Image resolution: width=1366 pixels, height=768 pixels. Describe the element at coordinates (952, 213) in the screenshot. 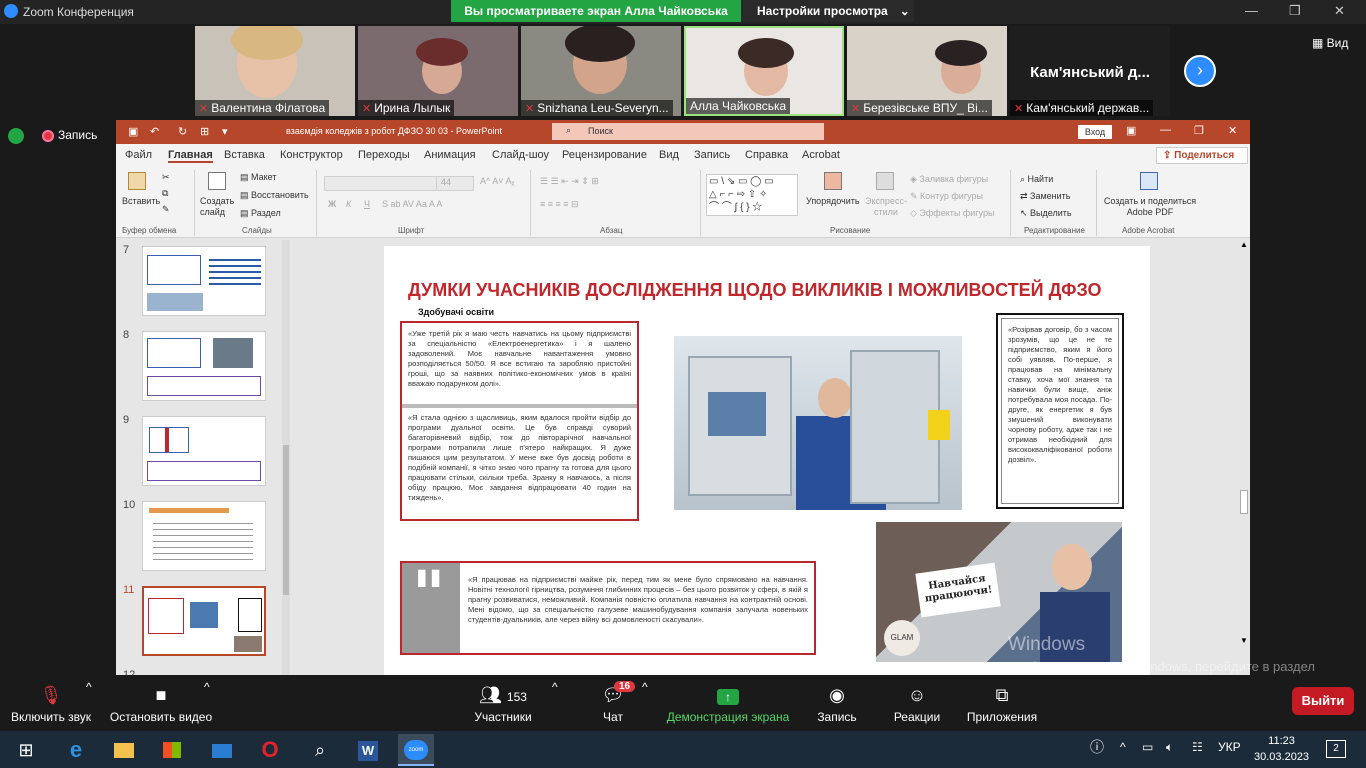

I see `shape-effects-button: ◇ Эффекты фигуры` at that location.